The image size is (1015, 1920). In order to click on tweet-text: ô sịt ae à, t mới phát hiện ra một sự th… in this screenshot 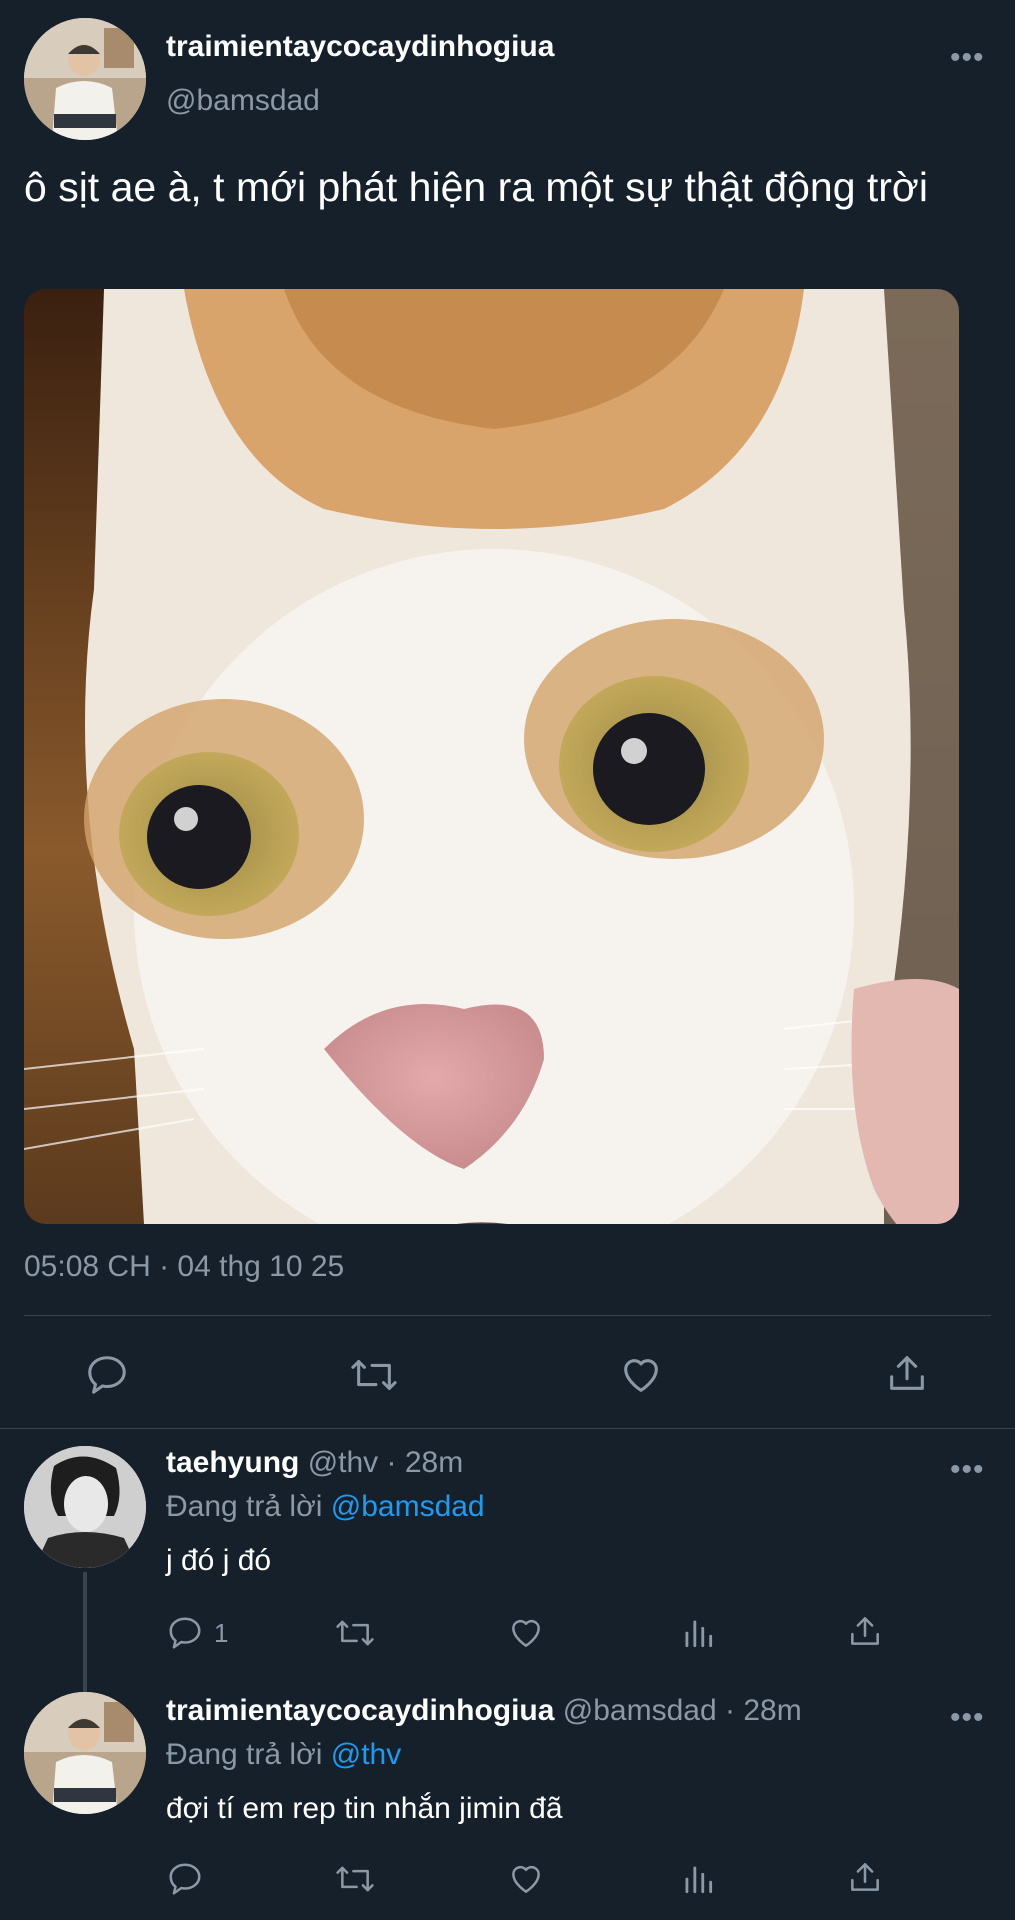, I will do `click(476, 187)`.